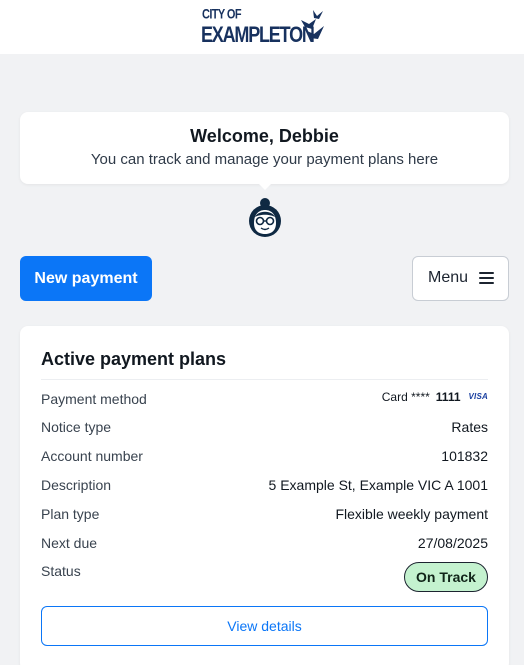 The image size is (524, 665). What do you see at coordinates (486, 278) in the screenshot?
I see `hamburger-menu-icon` at bounding box center [486, 278].